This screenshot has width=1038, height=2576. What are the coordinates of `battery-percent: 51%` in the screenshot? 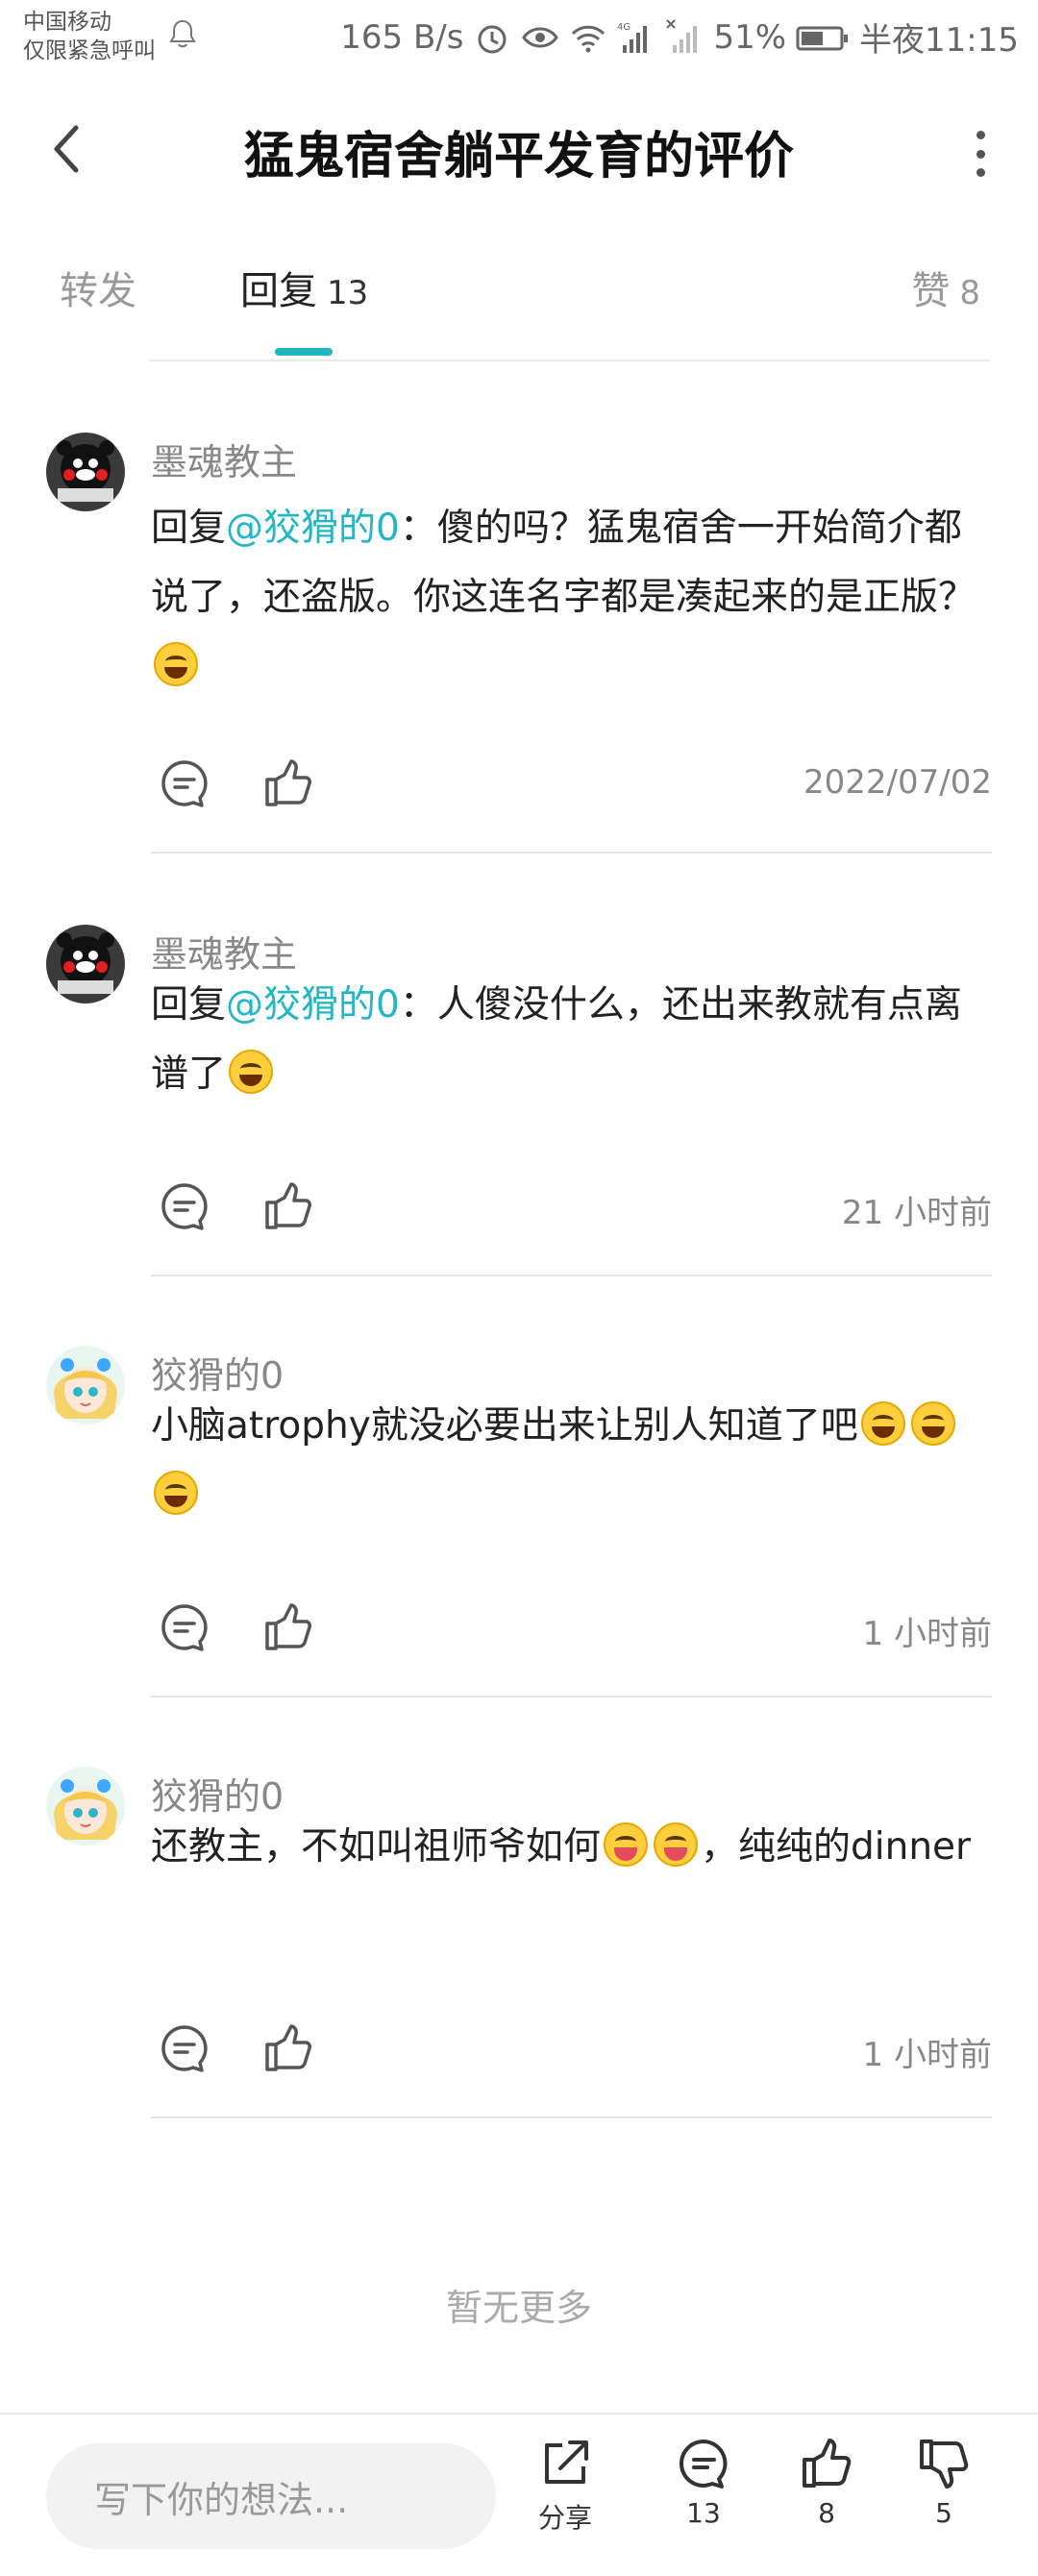 It's located at (750, 37).